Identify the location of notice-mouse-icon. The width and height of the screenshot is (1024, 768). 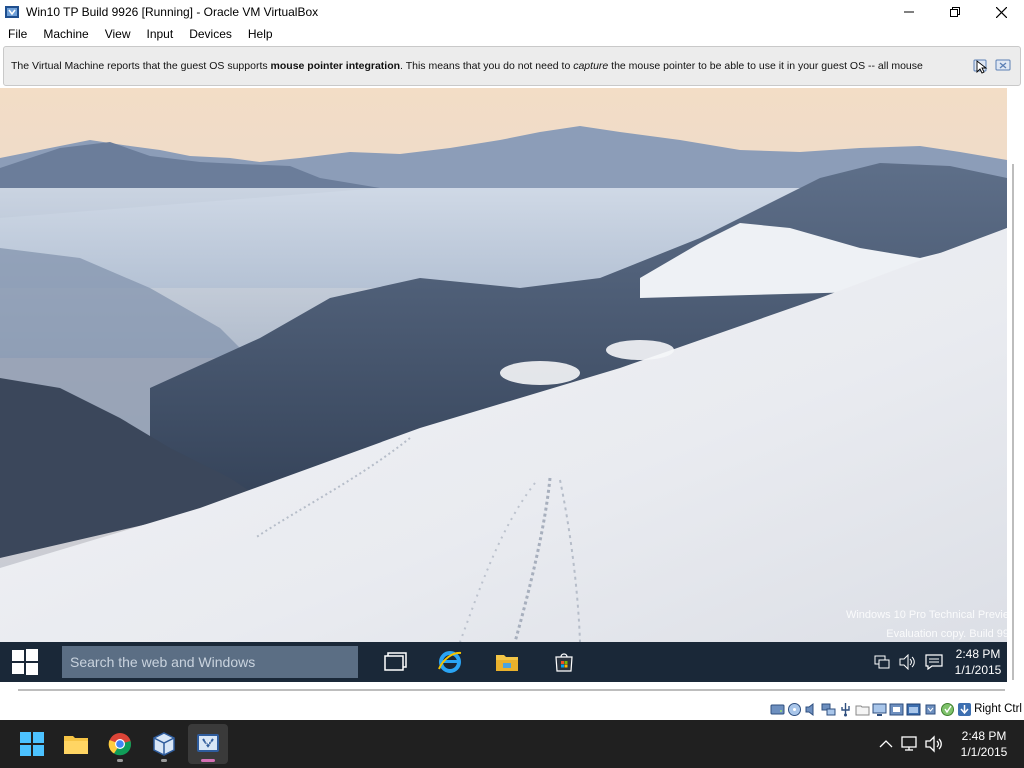
(981, 66).